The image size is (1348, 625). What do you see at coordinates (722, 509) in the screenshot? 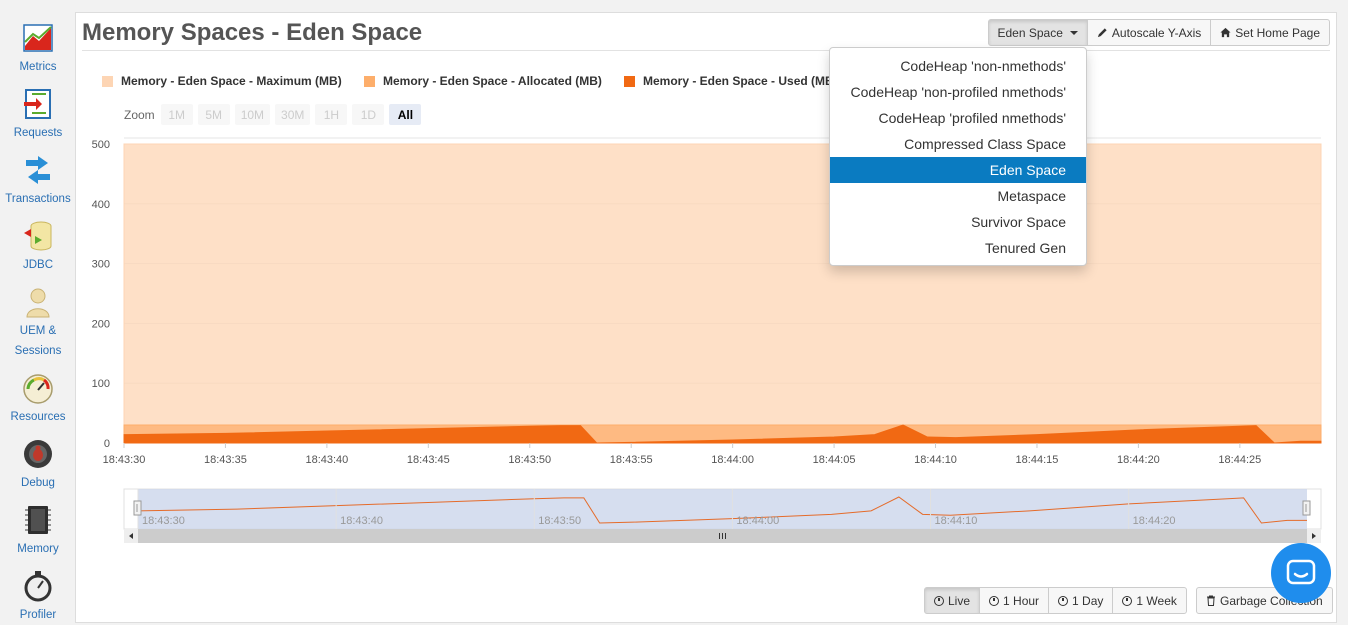
I see `navigator-selection` at bounding box center [722, 509].